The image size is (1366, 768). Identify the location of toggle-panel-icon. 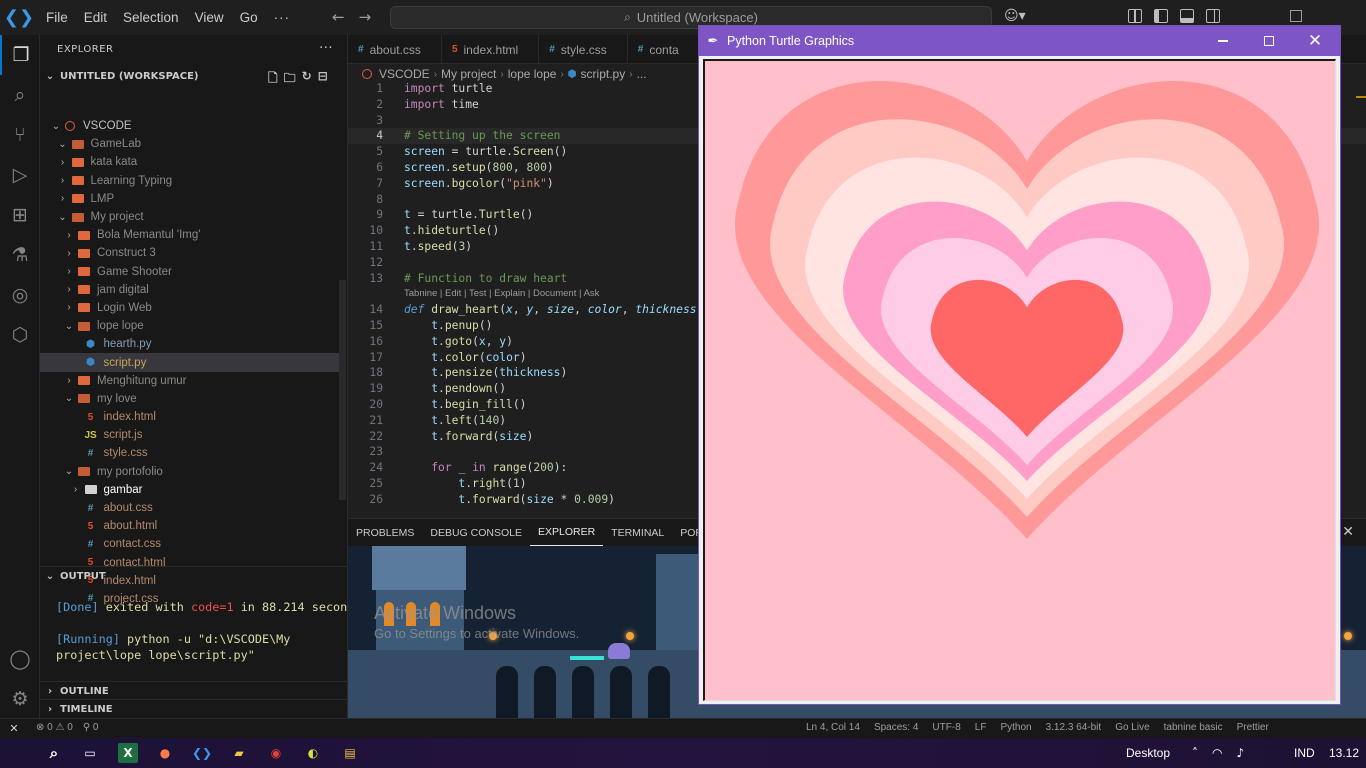
(1187, 16).